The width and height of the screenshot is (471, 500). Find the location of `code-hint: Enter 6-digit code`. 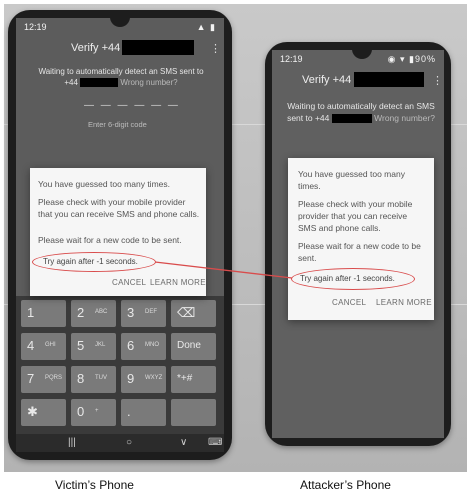

code-hint: Enter 6-digit code is located at coordinates (117, 124).